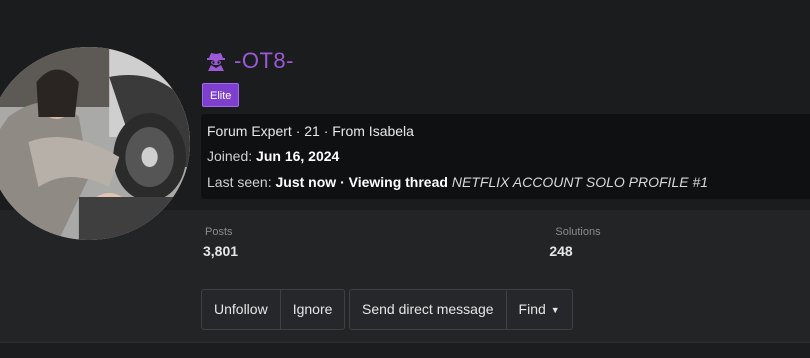 This screenshot has height=358, width=810. I want to click on spy-icon, so click(216, 61).